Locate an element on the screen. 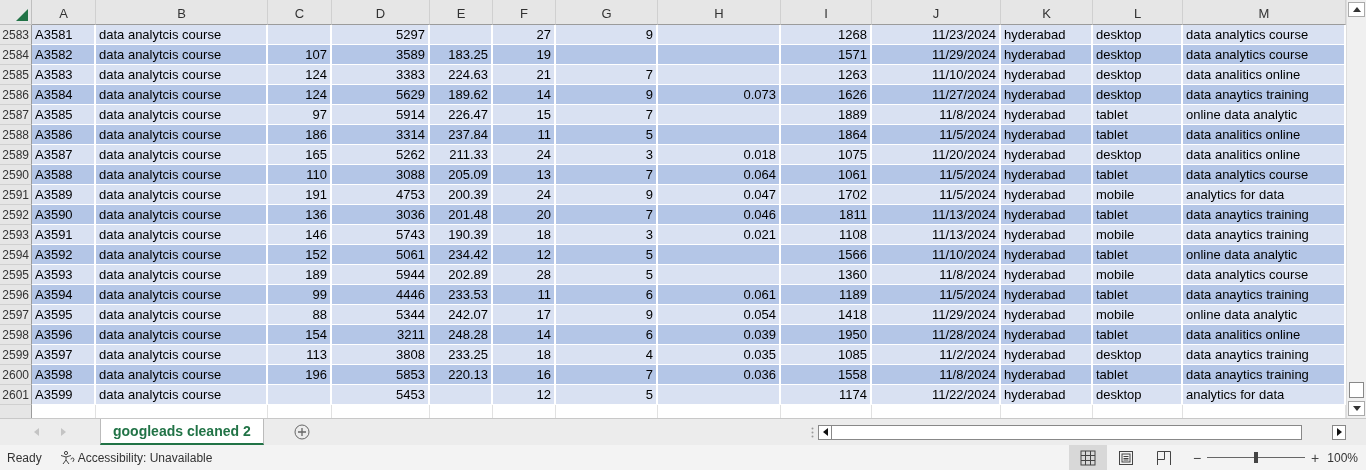 The width and height of the screenshot is (1366, 470). splitter-handle-icon is located at coordinates (812, 432).